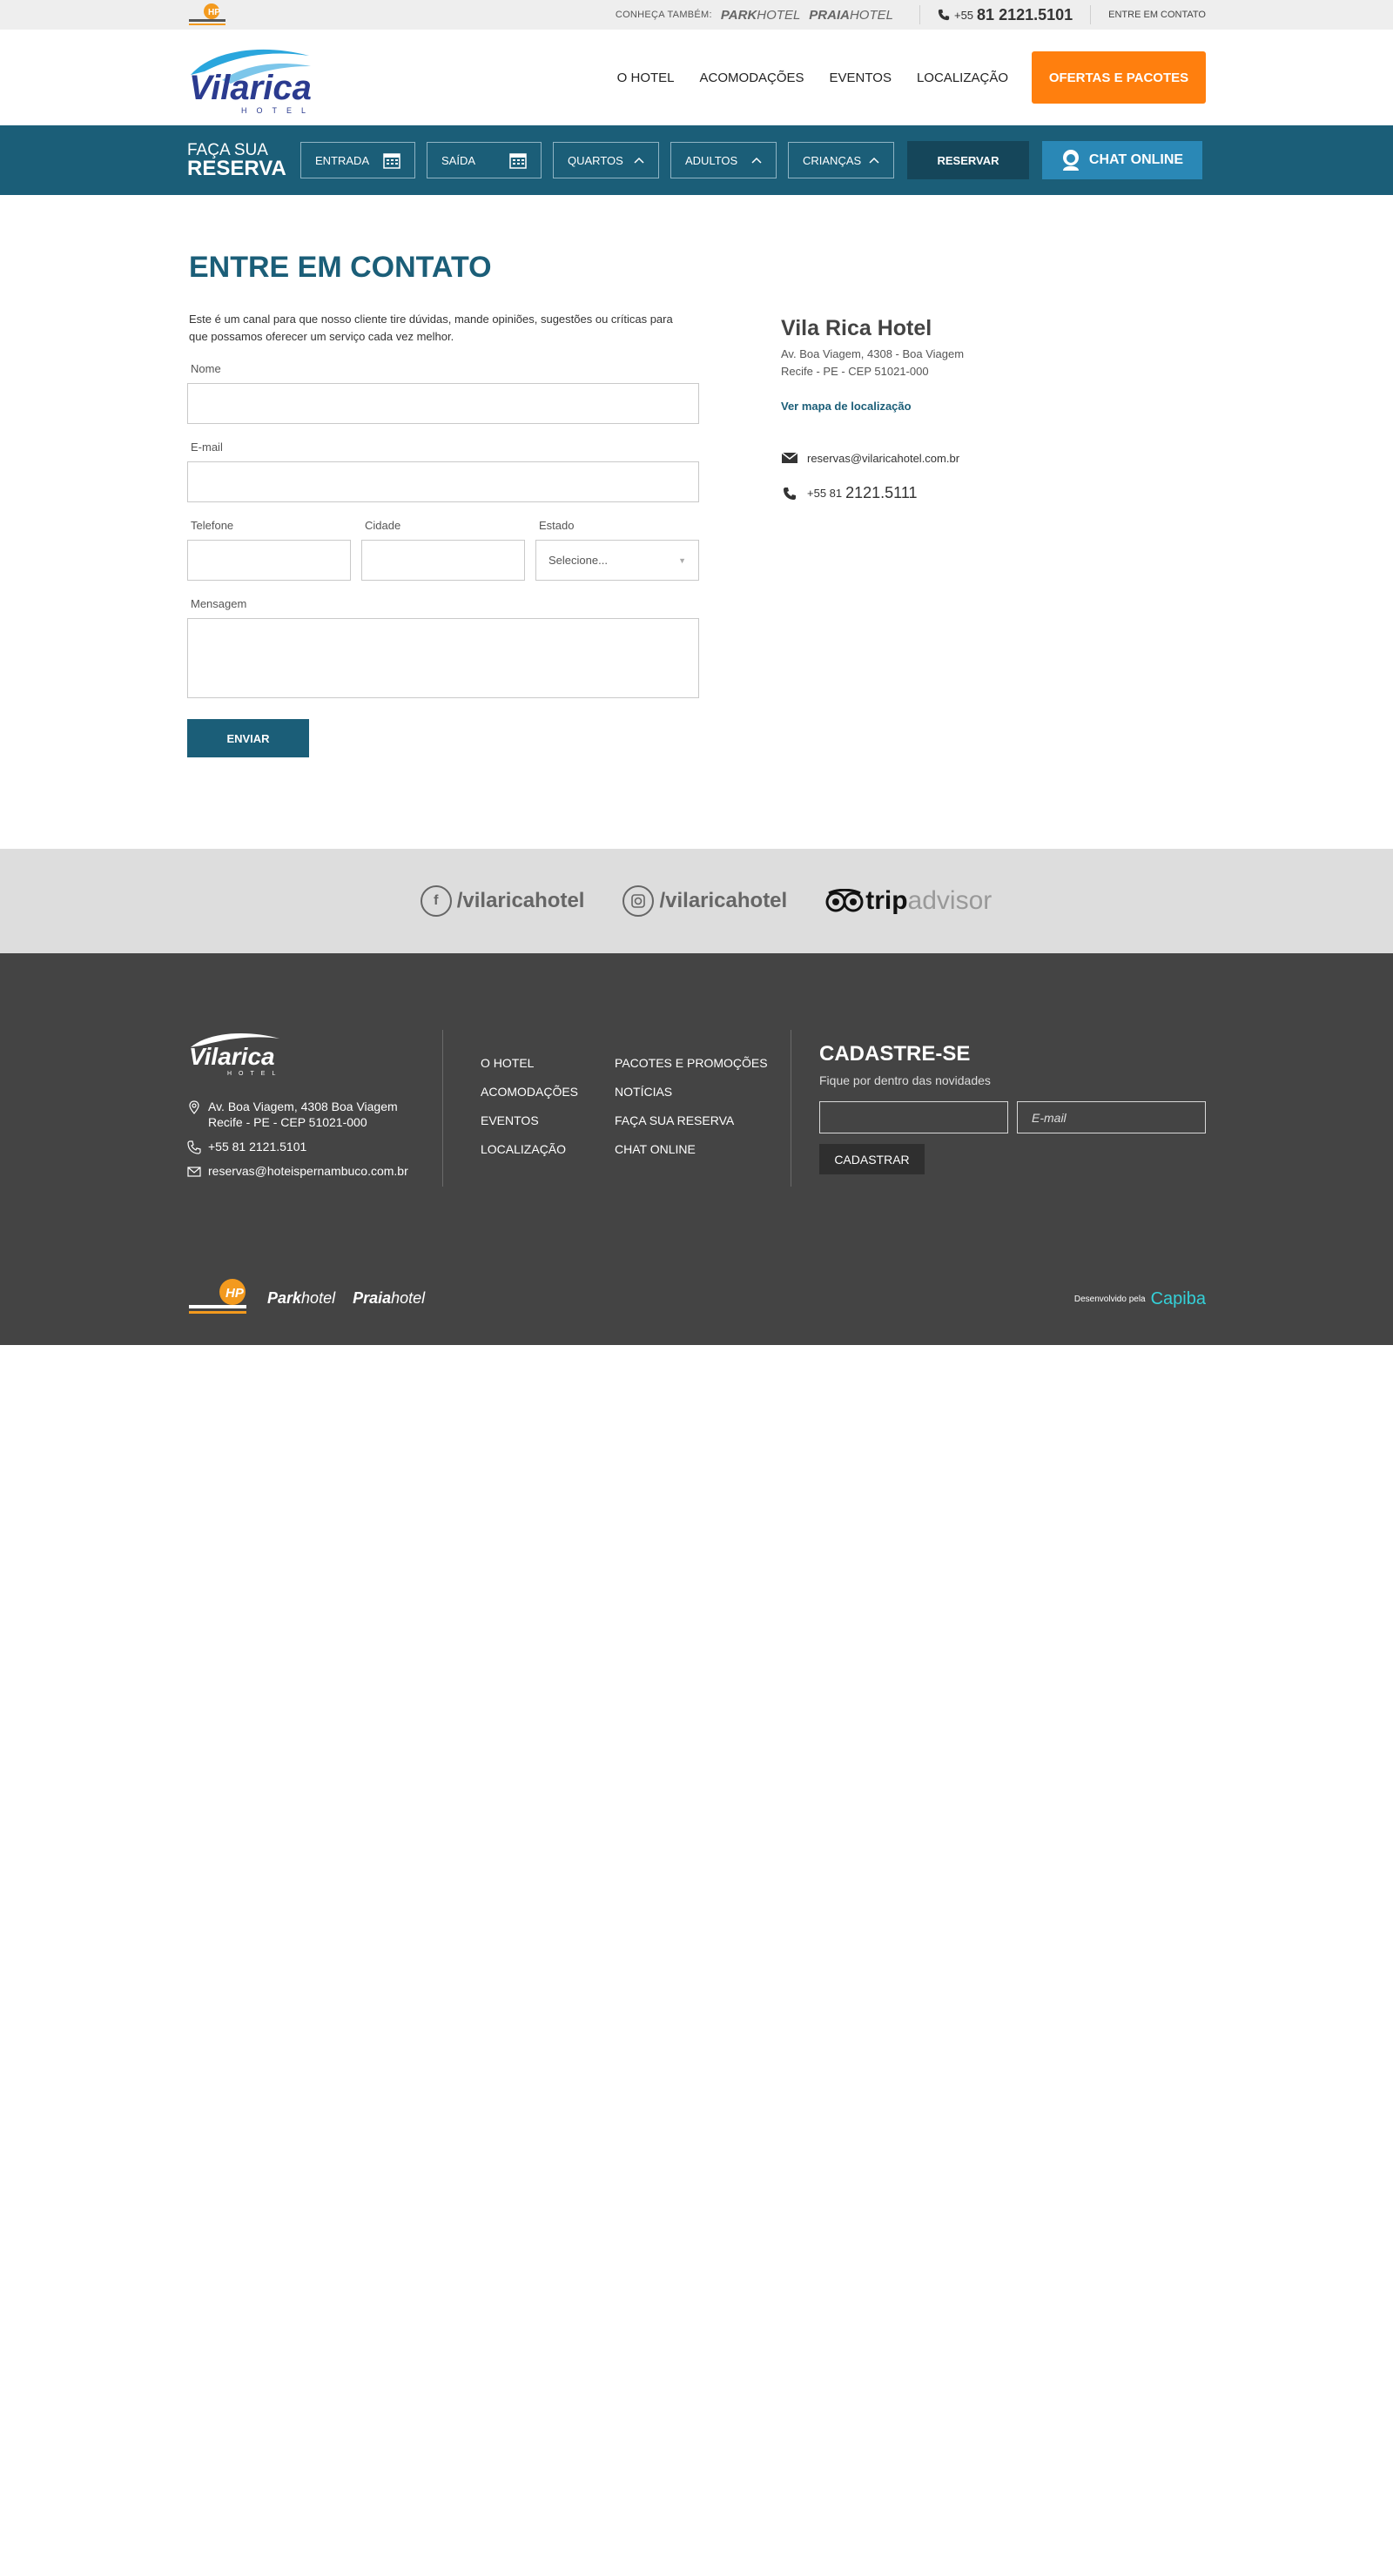 This screenshot has width=1393, height=2576. I want to click on map-link: Ver mapa de localização, so click(872, 406).